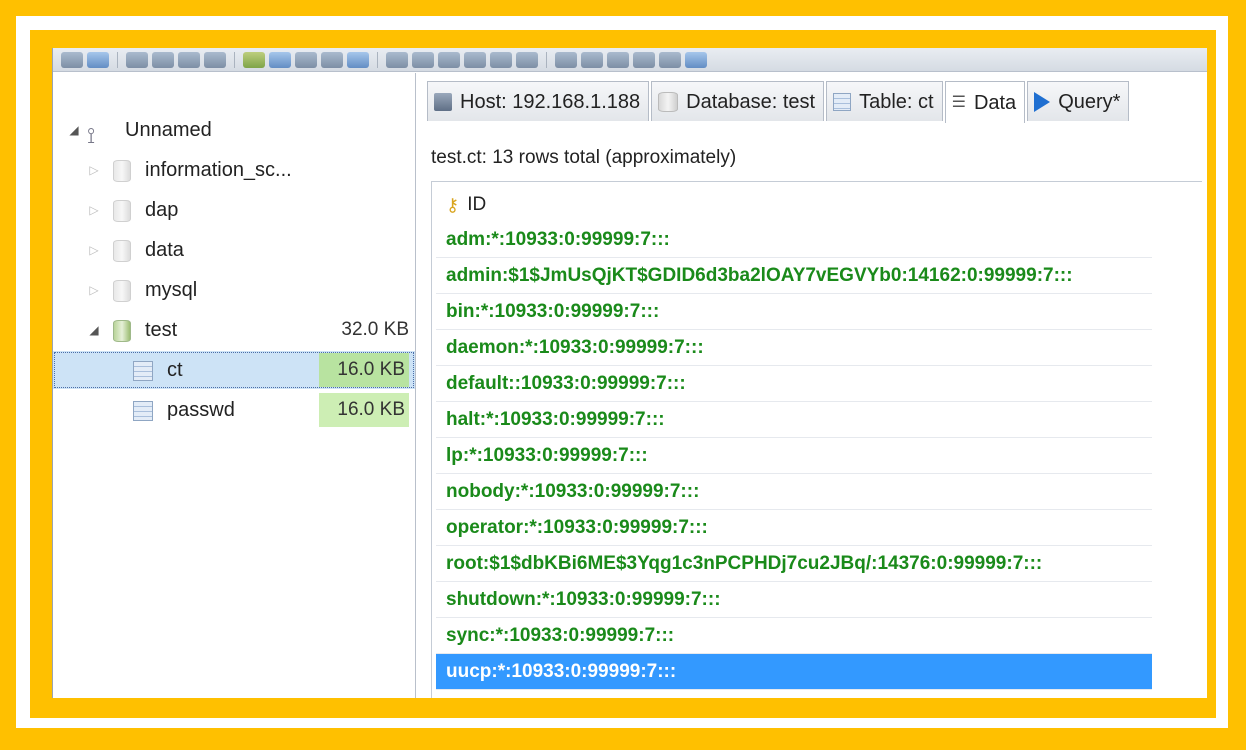 The width and height of the screenshot is (1246, 750). I want to click on table-row: halt:*:10933:0:99999:7:::, so click(794, 420).